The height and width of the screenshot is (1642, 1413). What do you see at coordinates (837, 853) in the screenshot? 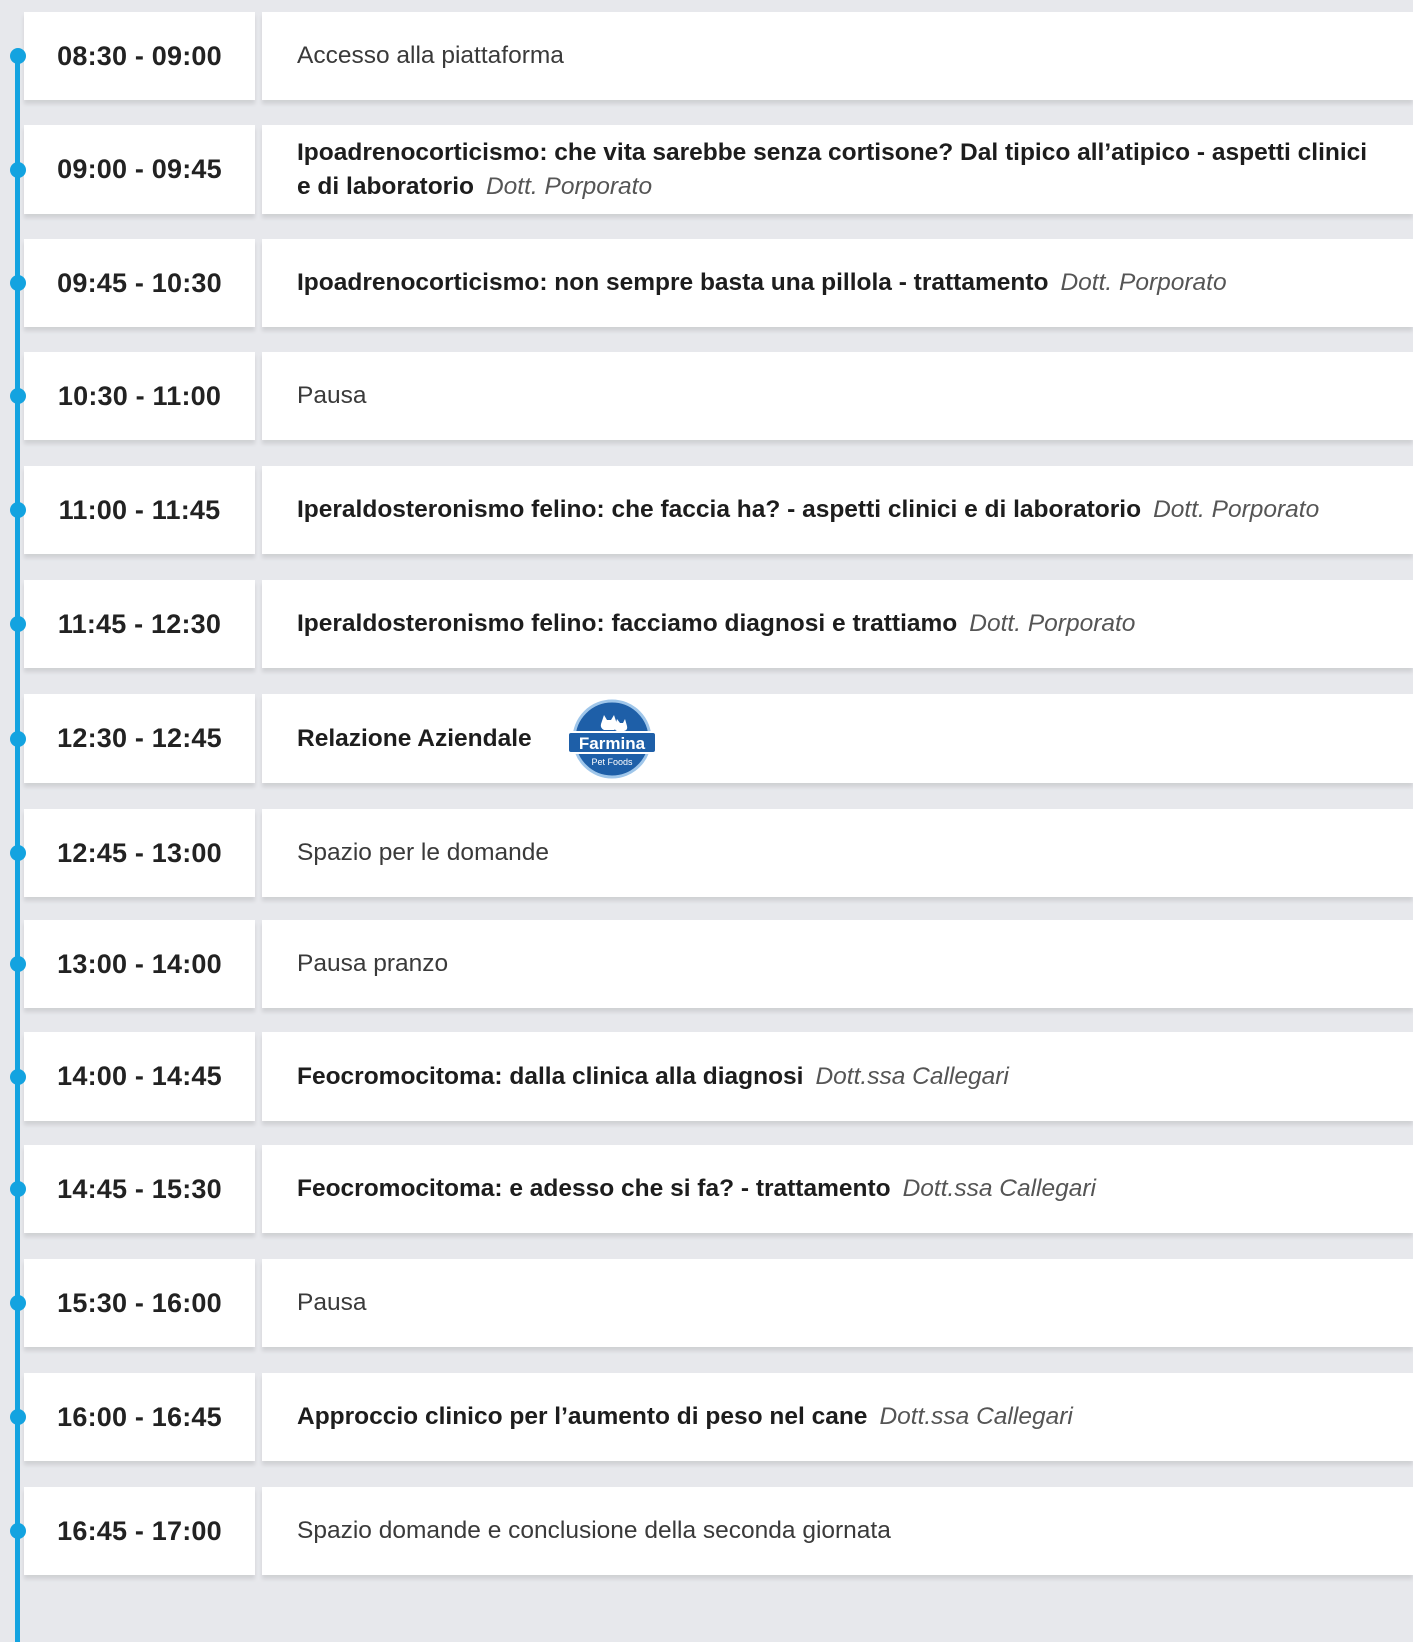
I see `session-box: Spazio per le domande` at bounding box center [837, 853].